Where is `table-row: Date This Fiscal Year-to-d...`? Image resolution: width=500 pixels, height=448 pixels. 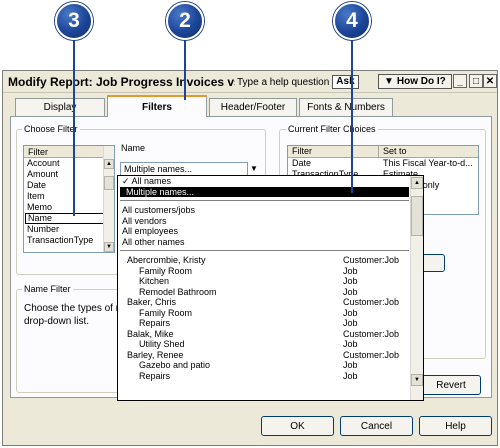 table-row: Date This Fiscal Year-to-d... is located at coordinates (383, 163).